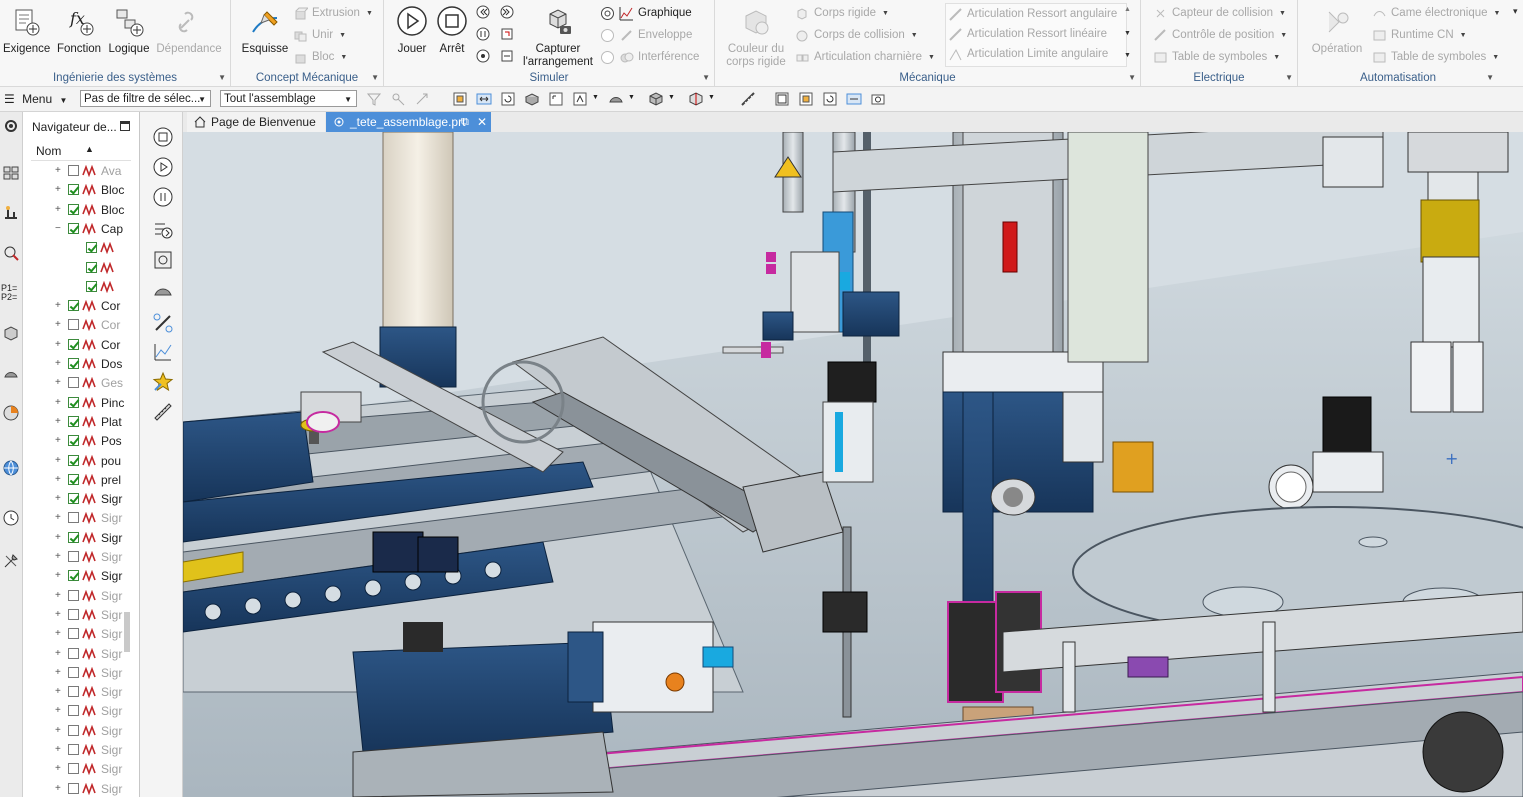 The image size is (1523, 797). Describe the element at coordinates (35, 99) in the screenshot. I see `menu-button: ☰ Menu ▼` at that location.